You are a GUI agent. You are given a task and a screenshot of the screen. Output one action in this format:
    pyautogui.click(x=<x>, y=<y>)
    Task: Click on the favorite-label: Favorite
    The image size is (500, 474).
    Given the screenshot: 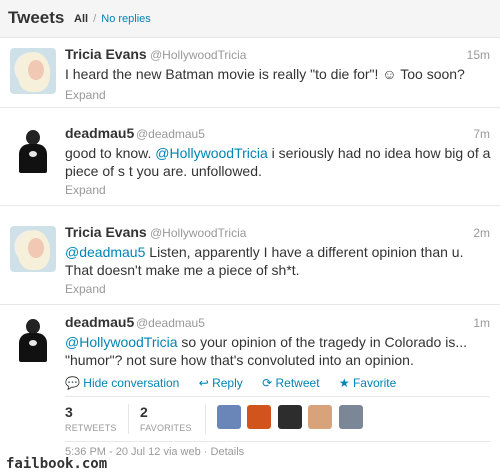 What is the action you would take?
    pyautogui.click(x=374, y=383)
    